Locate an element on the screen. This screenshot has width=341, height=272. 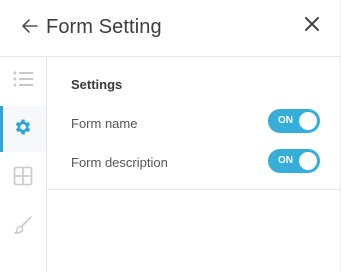
list-icon is located at coordinates (23, 81).